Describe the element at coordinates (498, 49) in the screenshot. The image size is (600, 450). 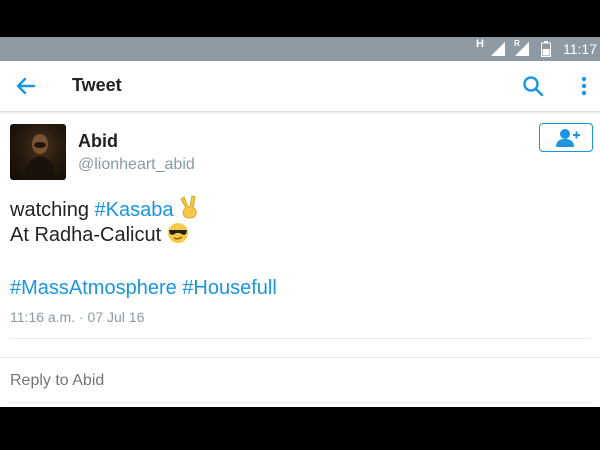
I see `signal-icon` at that location.